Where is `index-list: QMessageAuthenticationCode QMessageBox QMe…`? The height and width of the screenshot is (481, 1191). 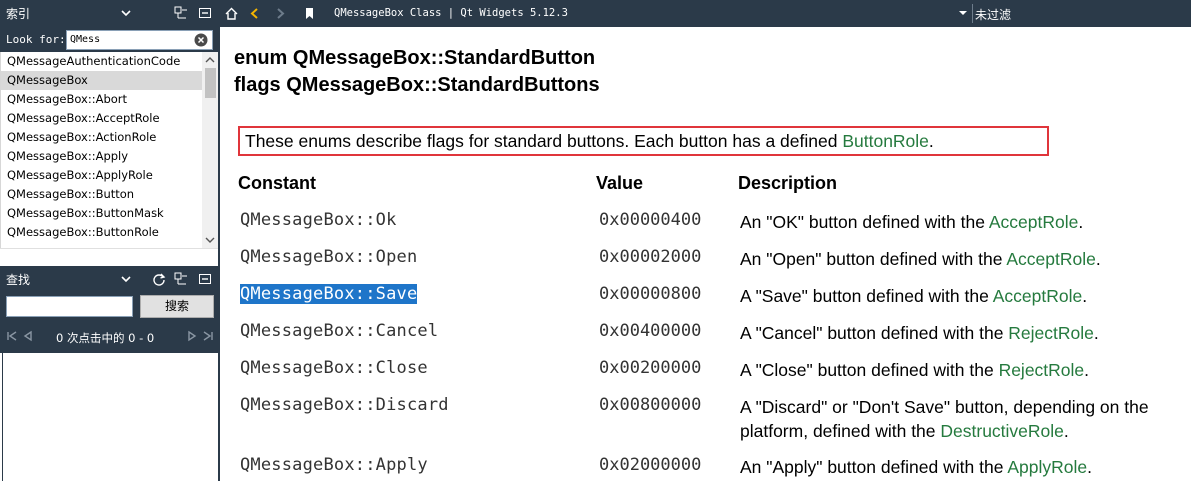 index-list: QMessageAuthenticationCode QMessageBox QMe… is located at coordinates (101, 150).